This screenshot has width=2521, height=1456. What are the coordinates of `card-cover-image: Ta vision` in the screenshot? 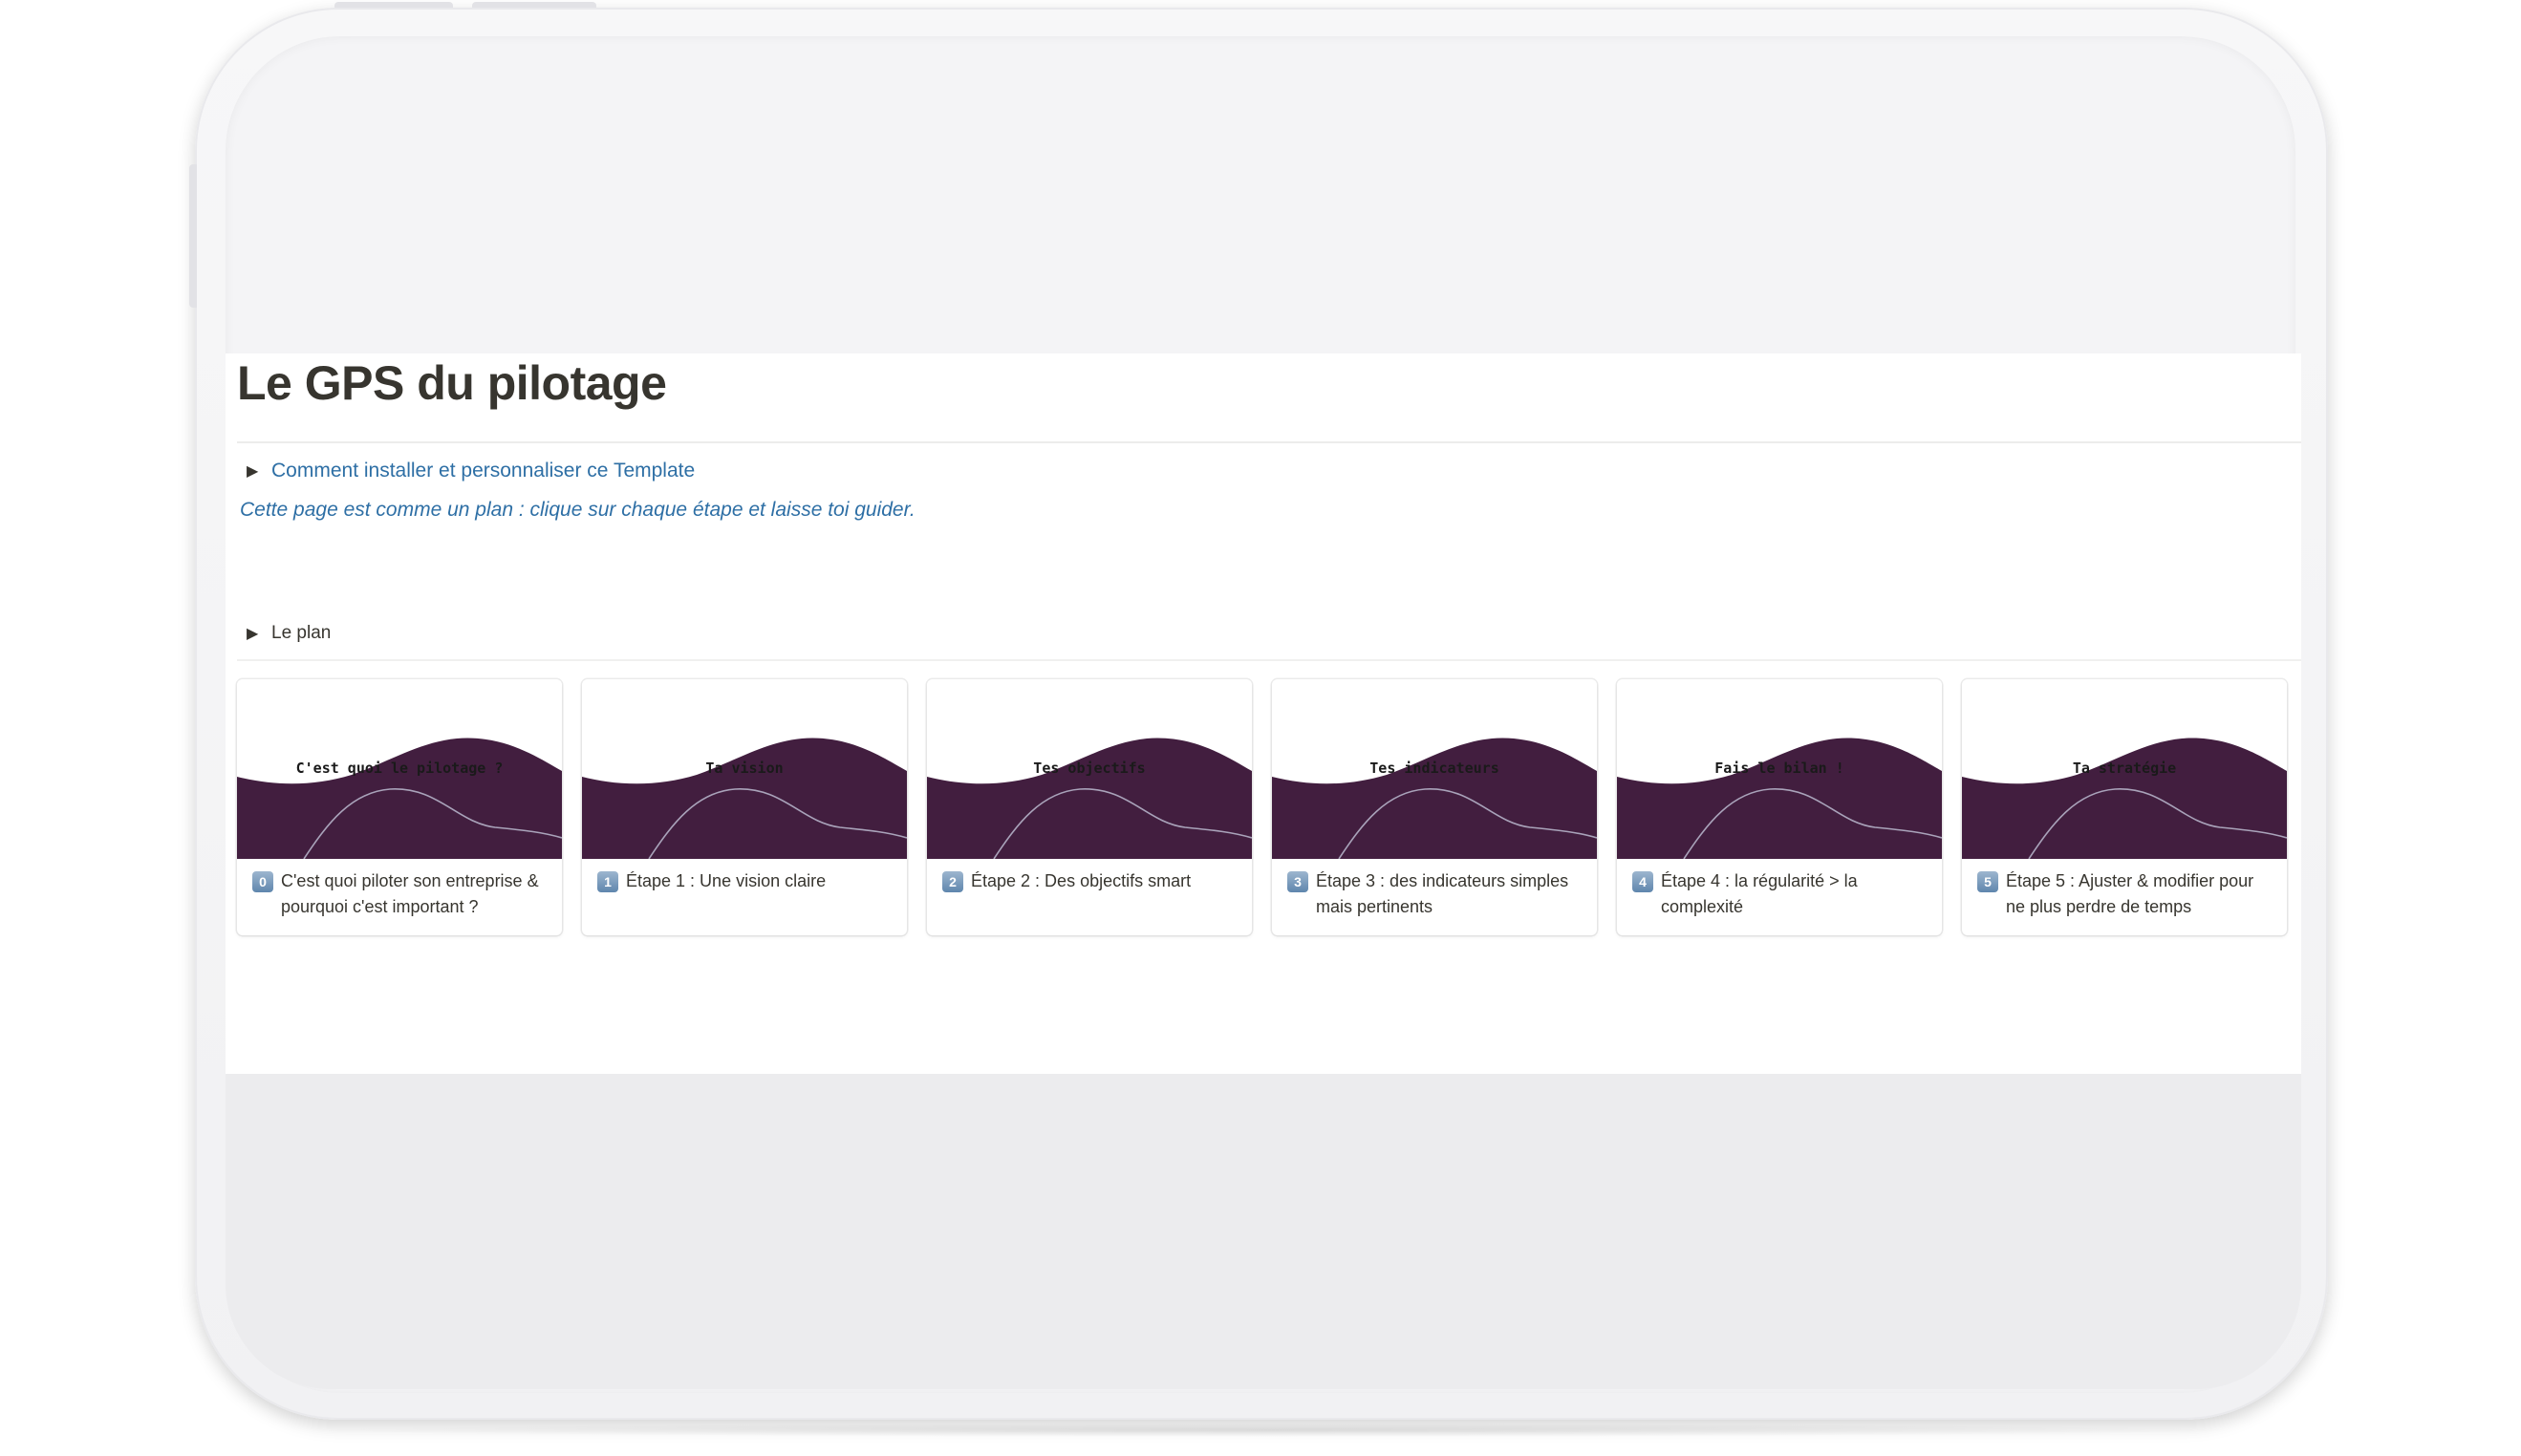 It's located at (744, 769).